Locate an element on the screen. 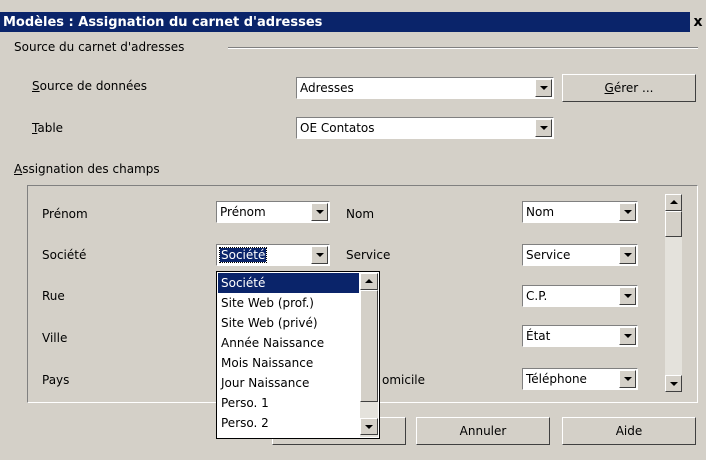 Image resolution: width=706 pixels, height=460 pixels. dropdown-option: Jour Naissance is located at coordinates (288, 383).